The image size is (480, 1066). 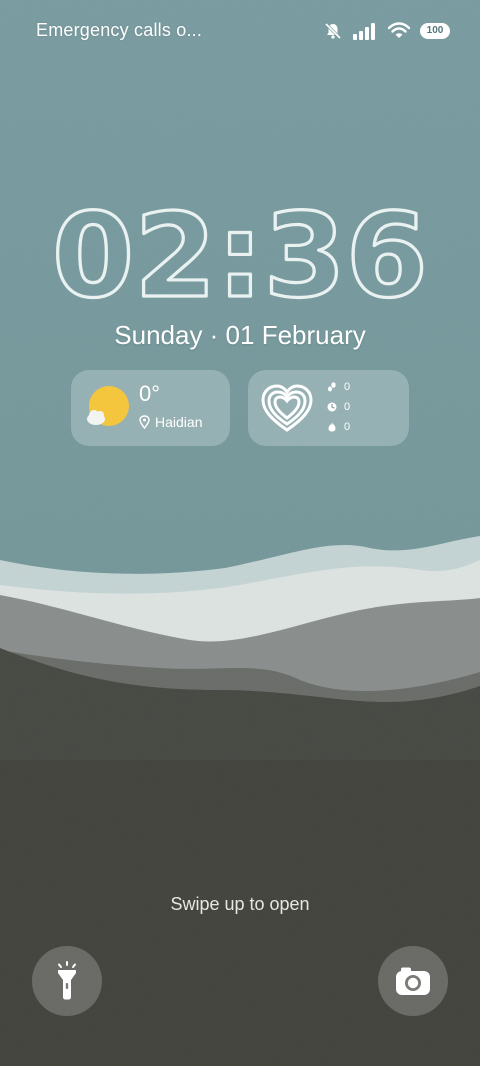 What do you see at coordinates (332, 387) in the screenshot?
I see `footsteps-icon` at bounding box center [332, 387].